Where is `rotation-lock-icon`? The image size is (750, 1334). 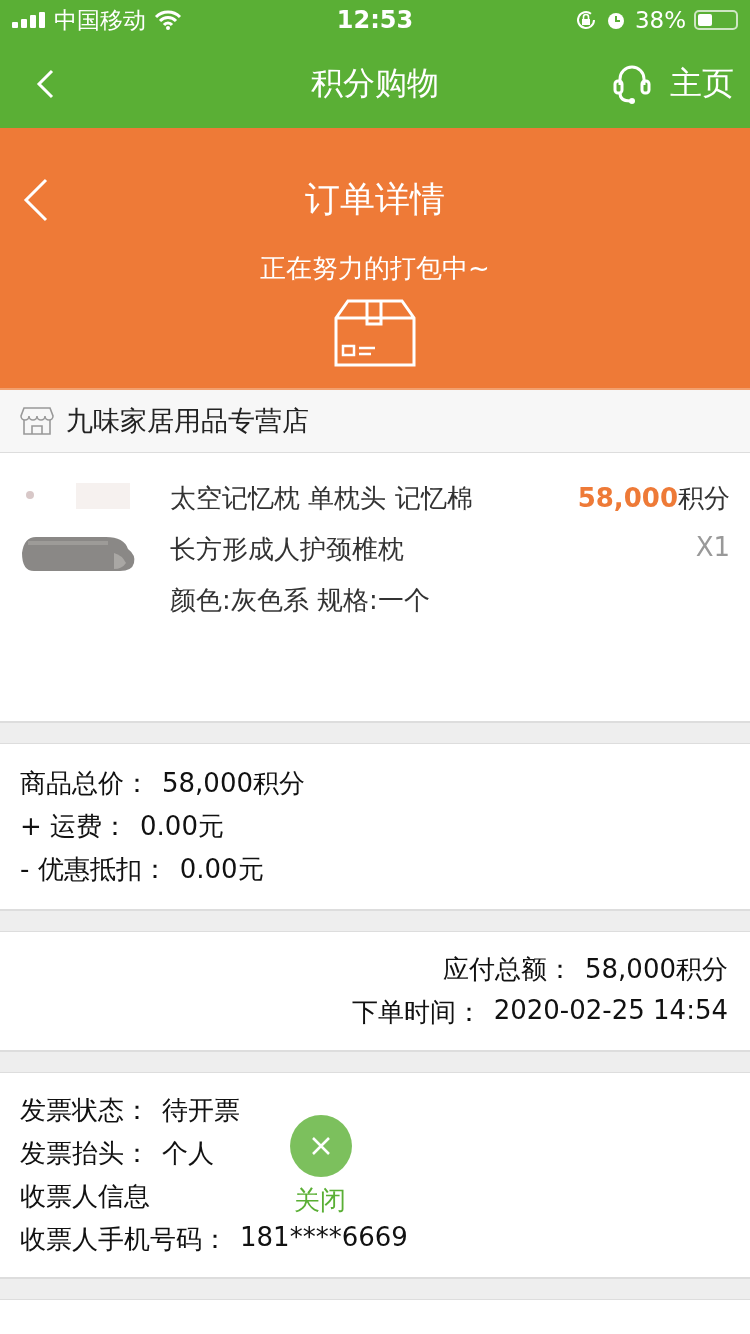
rotation-lock-icon is located at coordinates (585, 20).